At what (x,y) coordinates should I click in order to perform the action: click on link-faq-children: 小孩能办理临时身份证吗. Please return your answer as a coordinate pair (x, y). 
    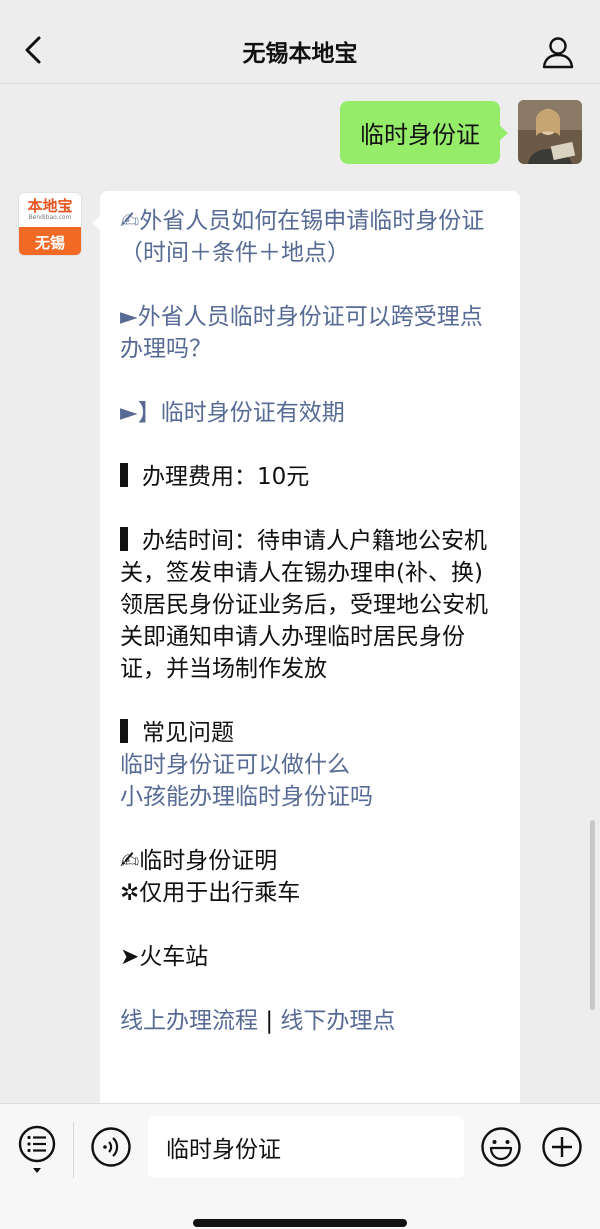
    Looking at the image, I should click on (310, 797).